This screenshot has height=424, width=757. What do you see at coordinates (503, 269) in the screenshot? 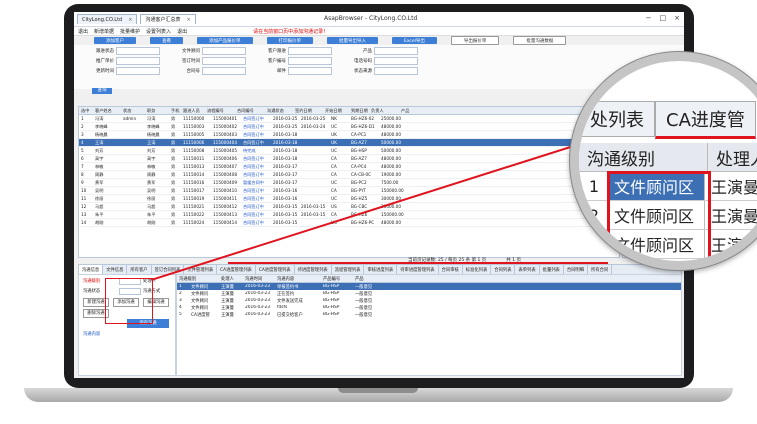
I see `bottom-tab: 合同列表` at bounding box center [503, 269].